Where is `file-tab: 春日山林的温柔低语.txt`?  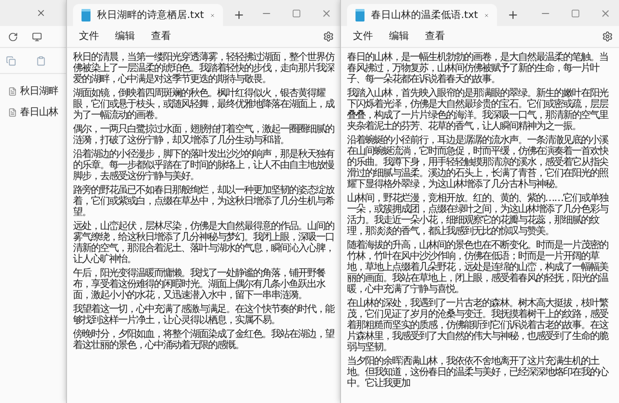 file-tab: 春日山林的温柔低语.txt is located at coordinates (422, 15).